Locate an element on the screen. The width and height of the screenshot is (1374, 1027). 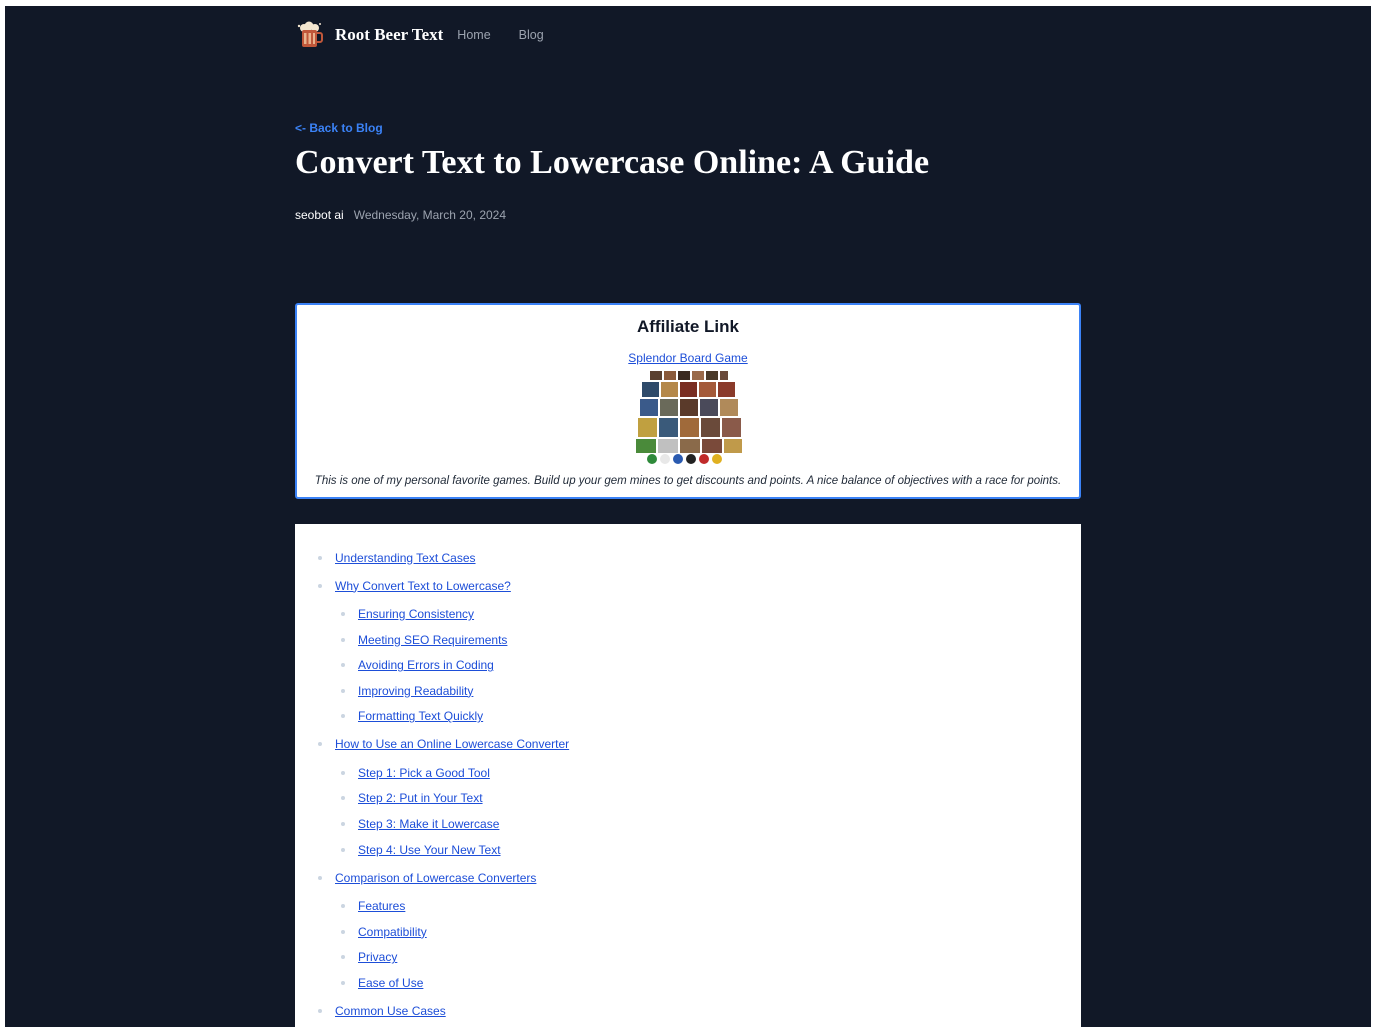
toc-row: Avoiding Errors in Coding is located at coordinates (711, 665).